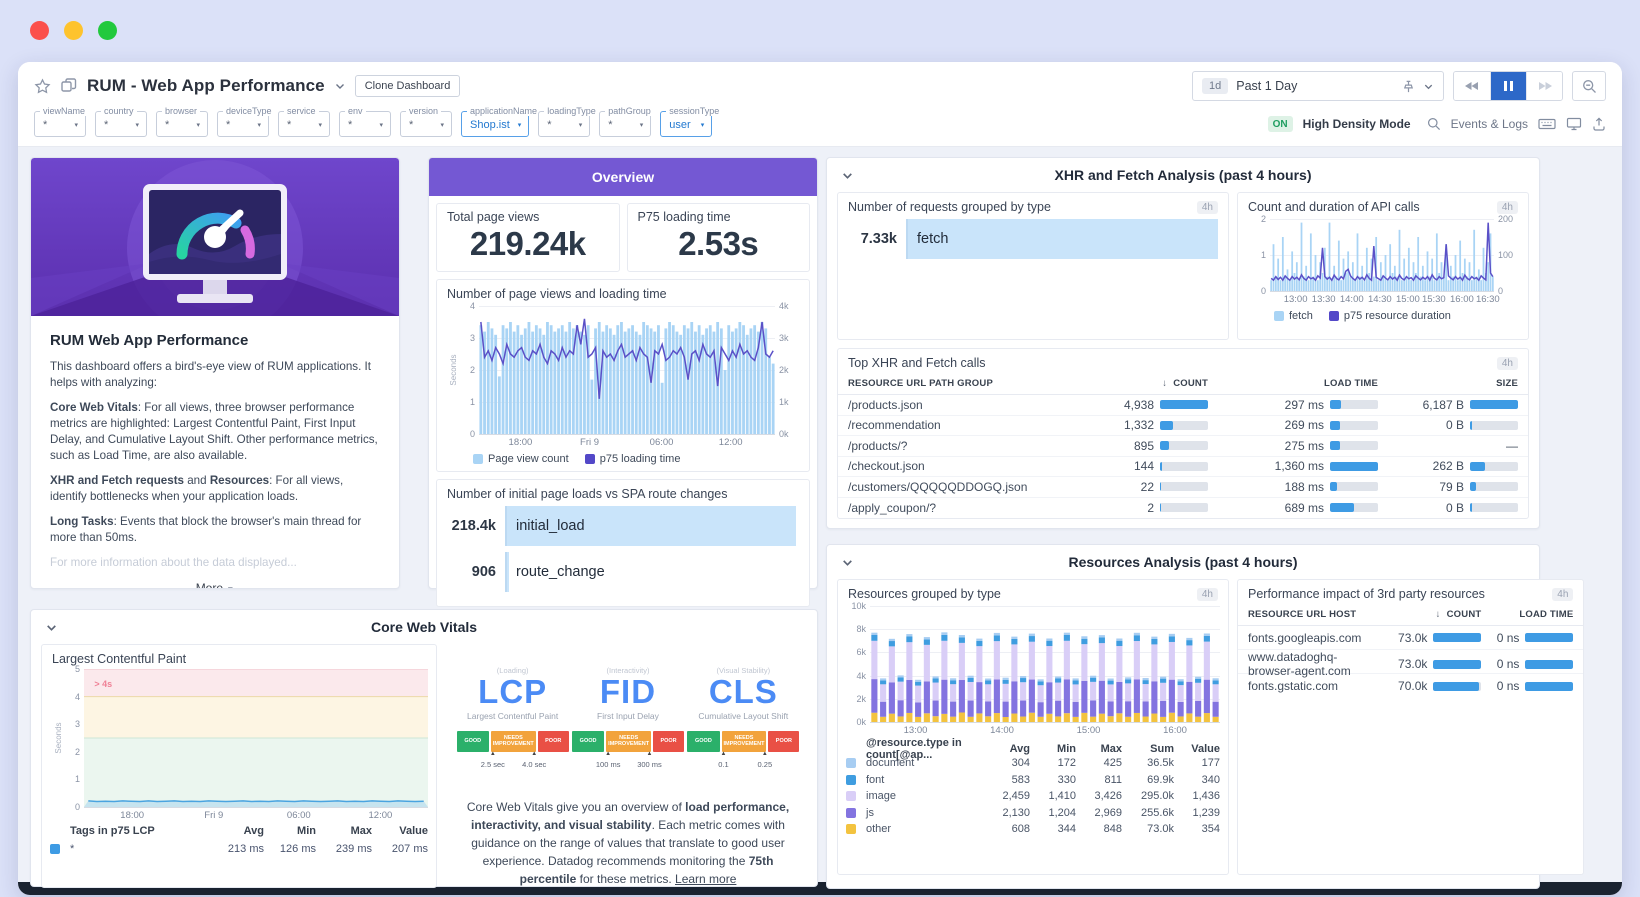  Describe the element at coordinates (1527, 638) in the screenshot. I see `metric-cell: 0 ns` at that location.